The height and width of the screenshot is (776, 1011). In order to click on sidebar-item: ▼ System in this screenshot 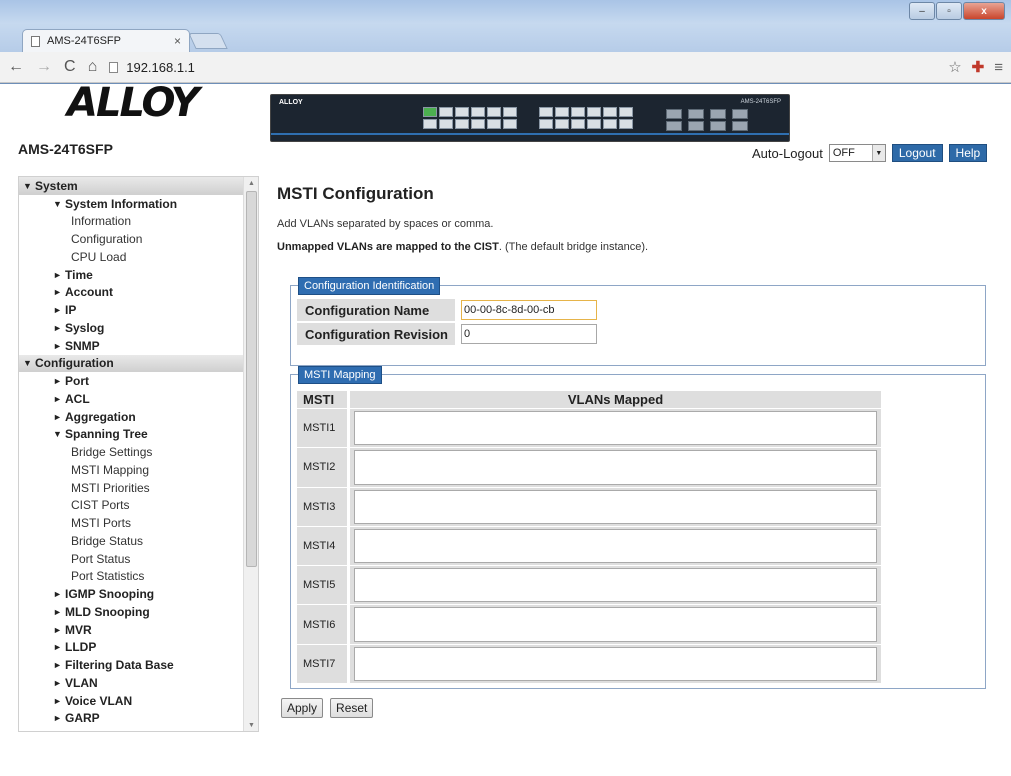, I will do `click(131, 186)`.